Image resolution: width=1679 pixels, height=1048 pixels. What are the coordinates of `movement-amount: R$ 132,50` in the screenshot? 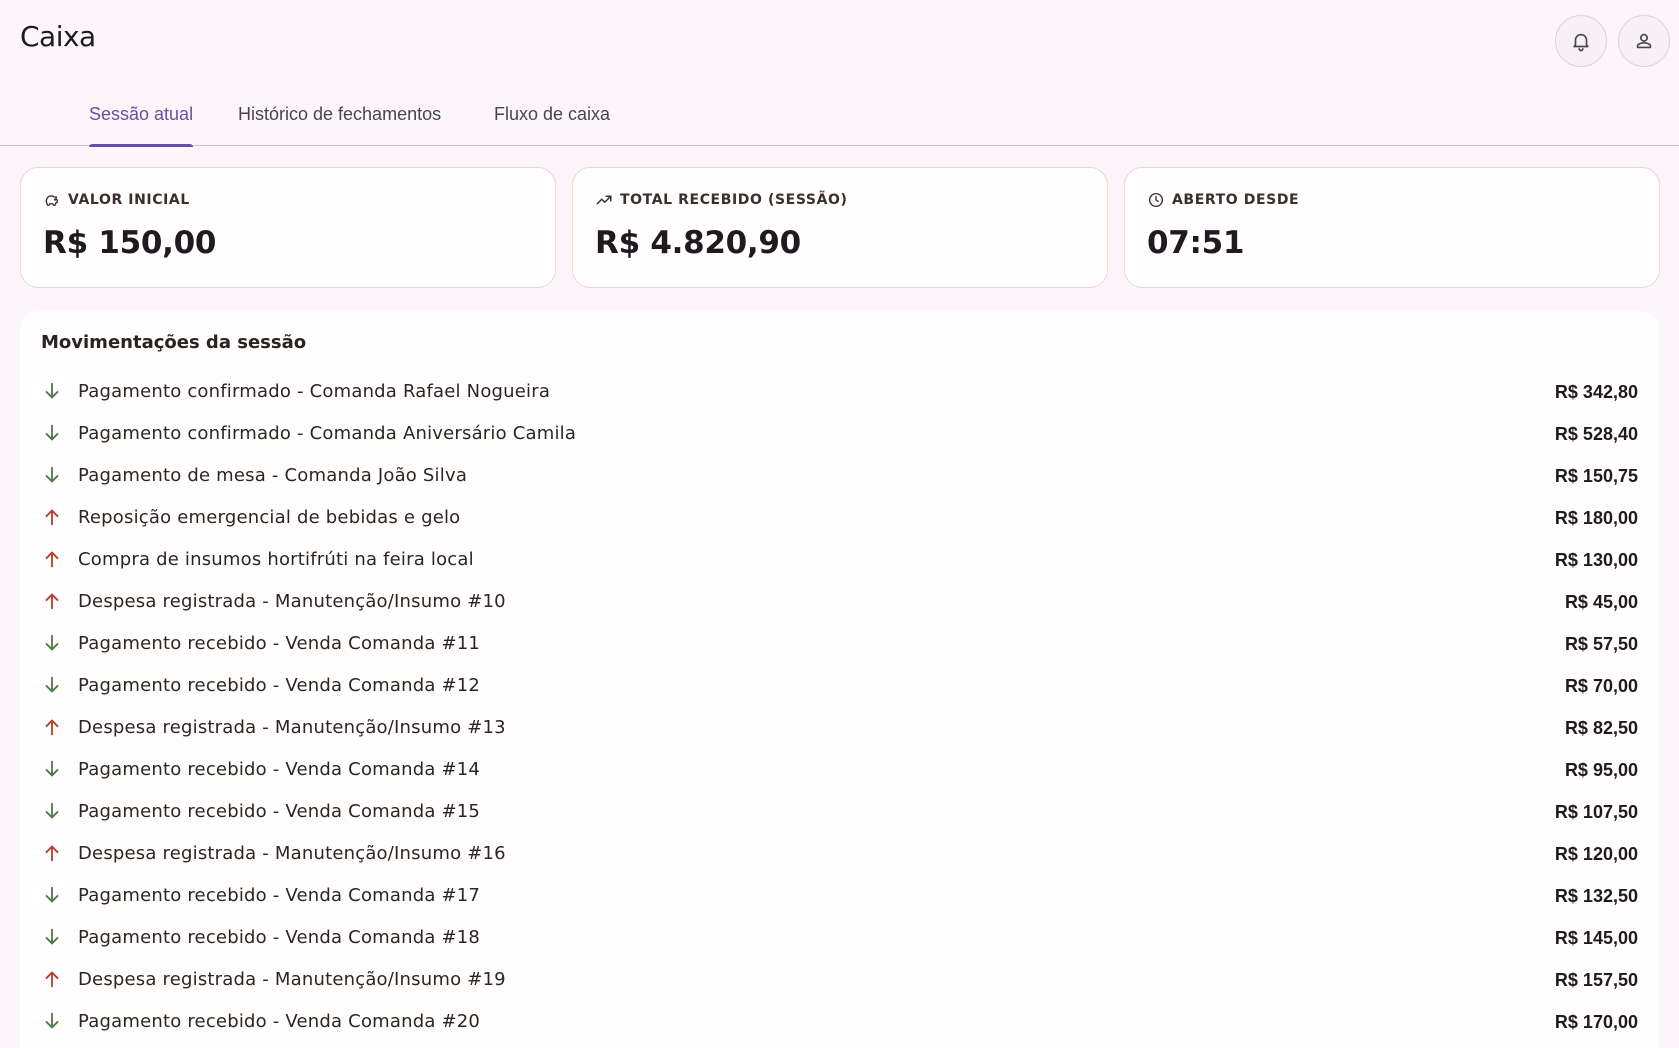 It's located at (1596, 896).